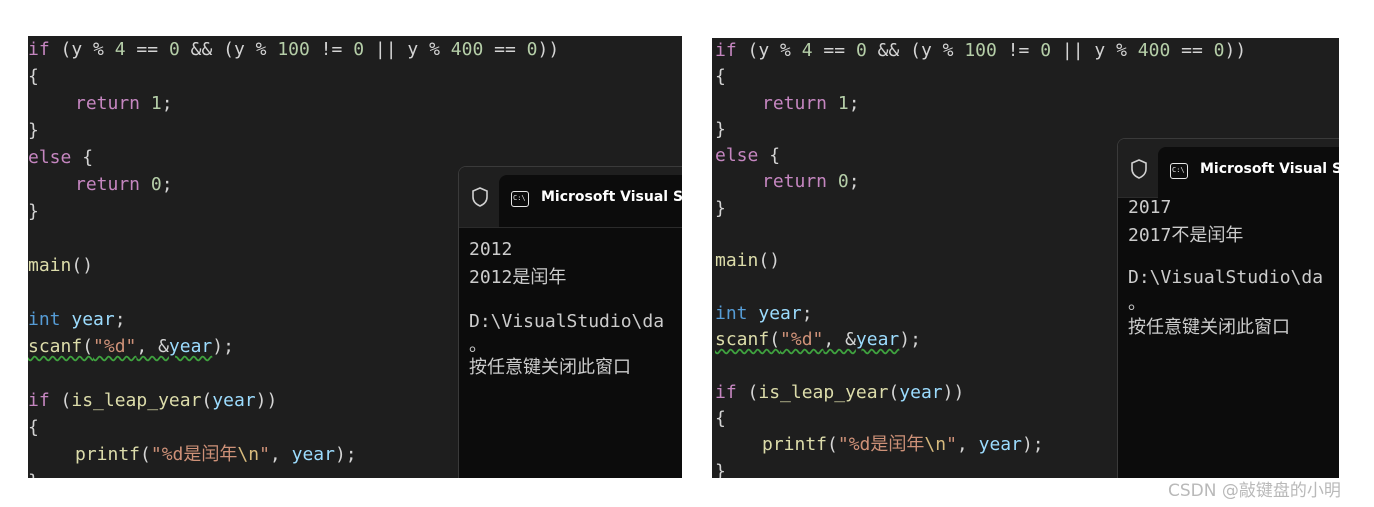 Image resolution: width=1374 pixels, height=507 pixels. What do you see at coordinates (731, 313) in the screenshot?
I see `int-keyword: int` at bounding box center [731, 313].